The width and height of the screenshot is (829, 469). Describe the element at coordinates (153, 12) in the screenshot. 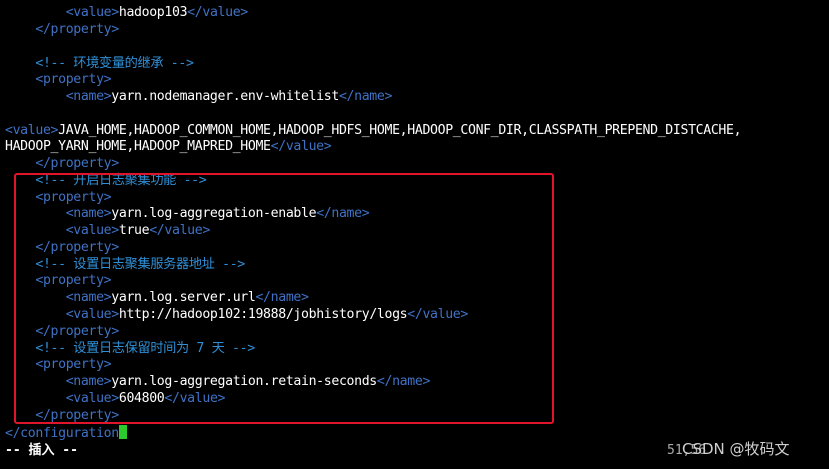

I see `xml-text: hadoop103` at that location.